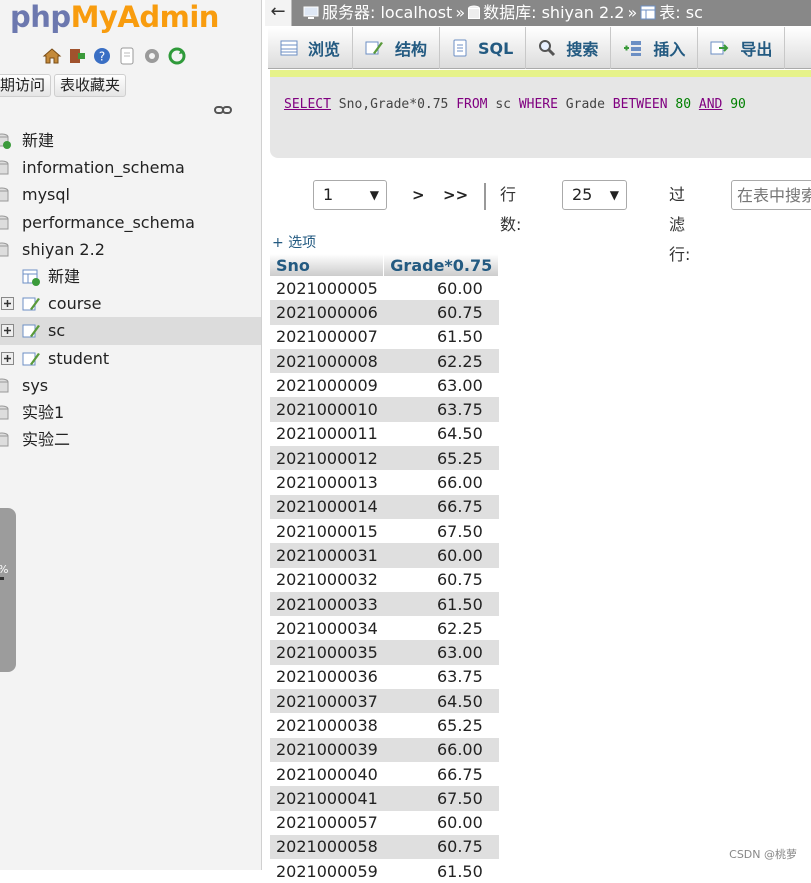 This screenshot has height=883, width=811. I want to click on table-row: 2021000011 64.50, so click(384, 434).